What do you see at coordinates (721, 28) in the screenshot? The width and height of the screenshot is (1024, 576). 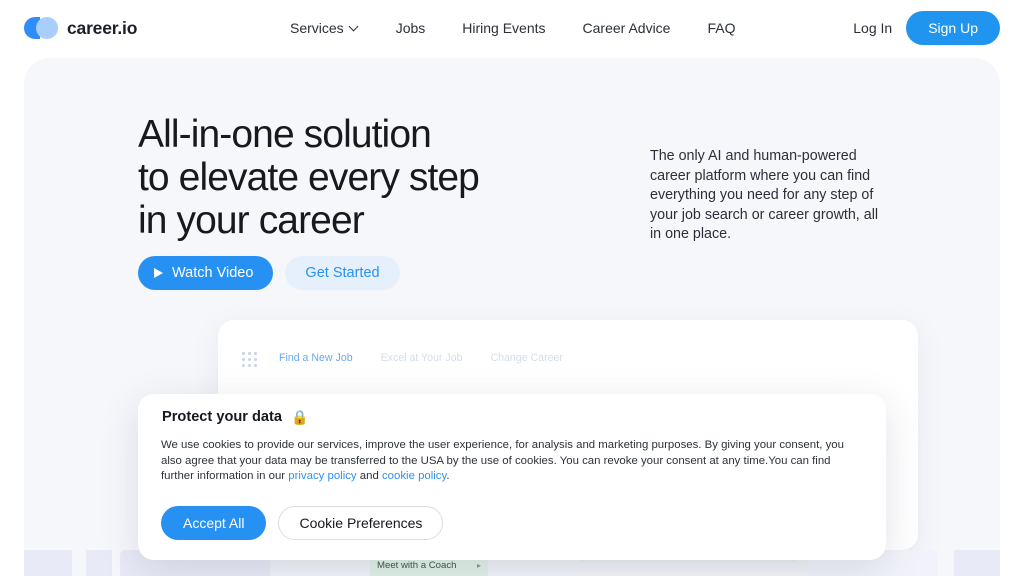 I see `nav-item-faq: FAQ` at bounding box center [721, 28].